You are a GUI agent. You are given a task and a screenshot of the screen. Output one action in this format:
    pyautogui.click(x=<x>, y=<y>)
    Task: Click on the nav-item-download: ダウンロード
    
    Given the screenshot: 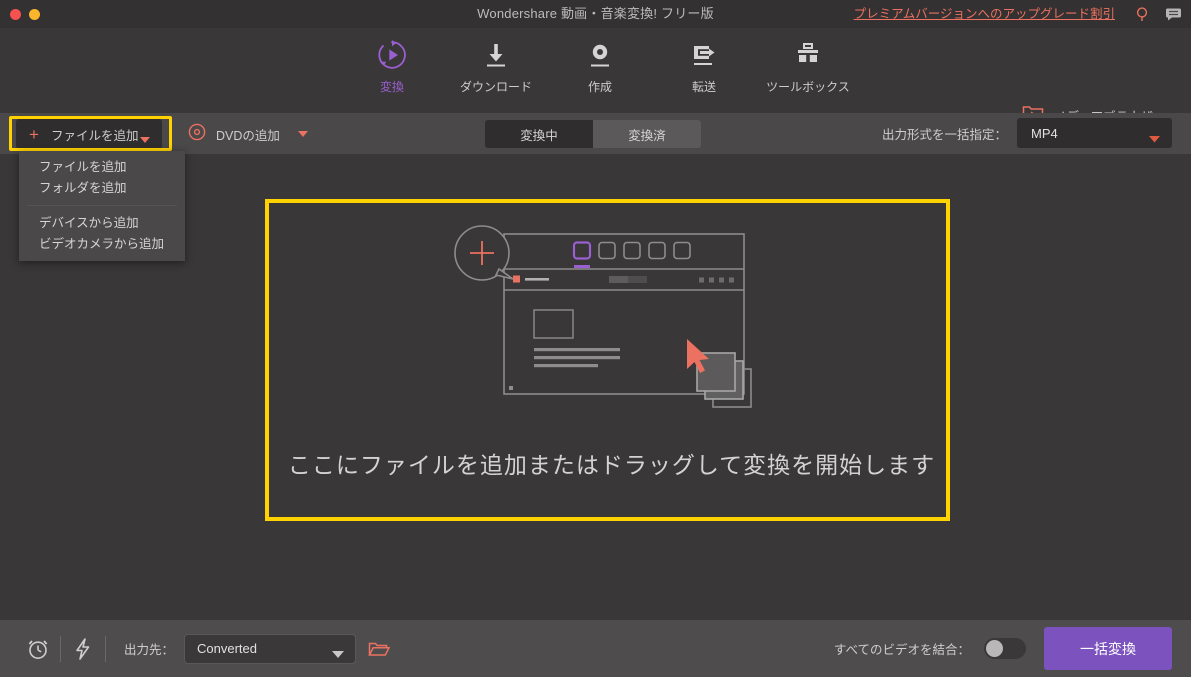 What is the action you would take?
    pyautogui.click(x=496, y=63)
    